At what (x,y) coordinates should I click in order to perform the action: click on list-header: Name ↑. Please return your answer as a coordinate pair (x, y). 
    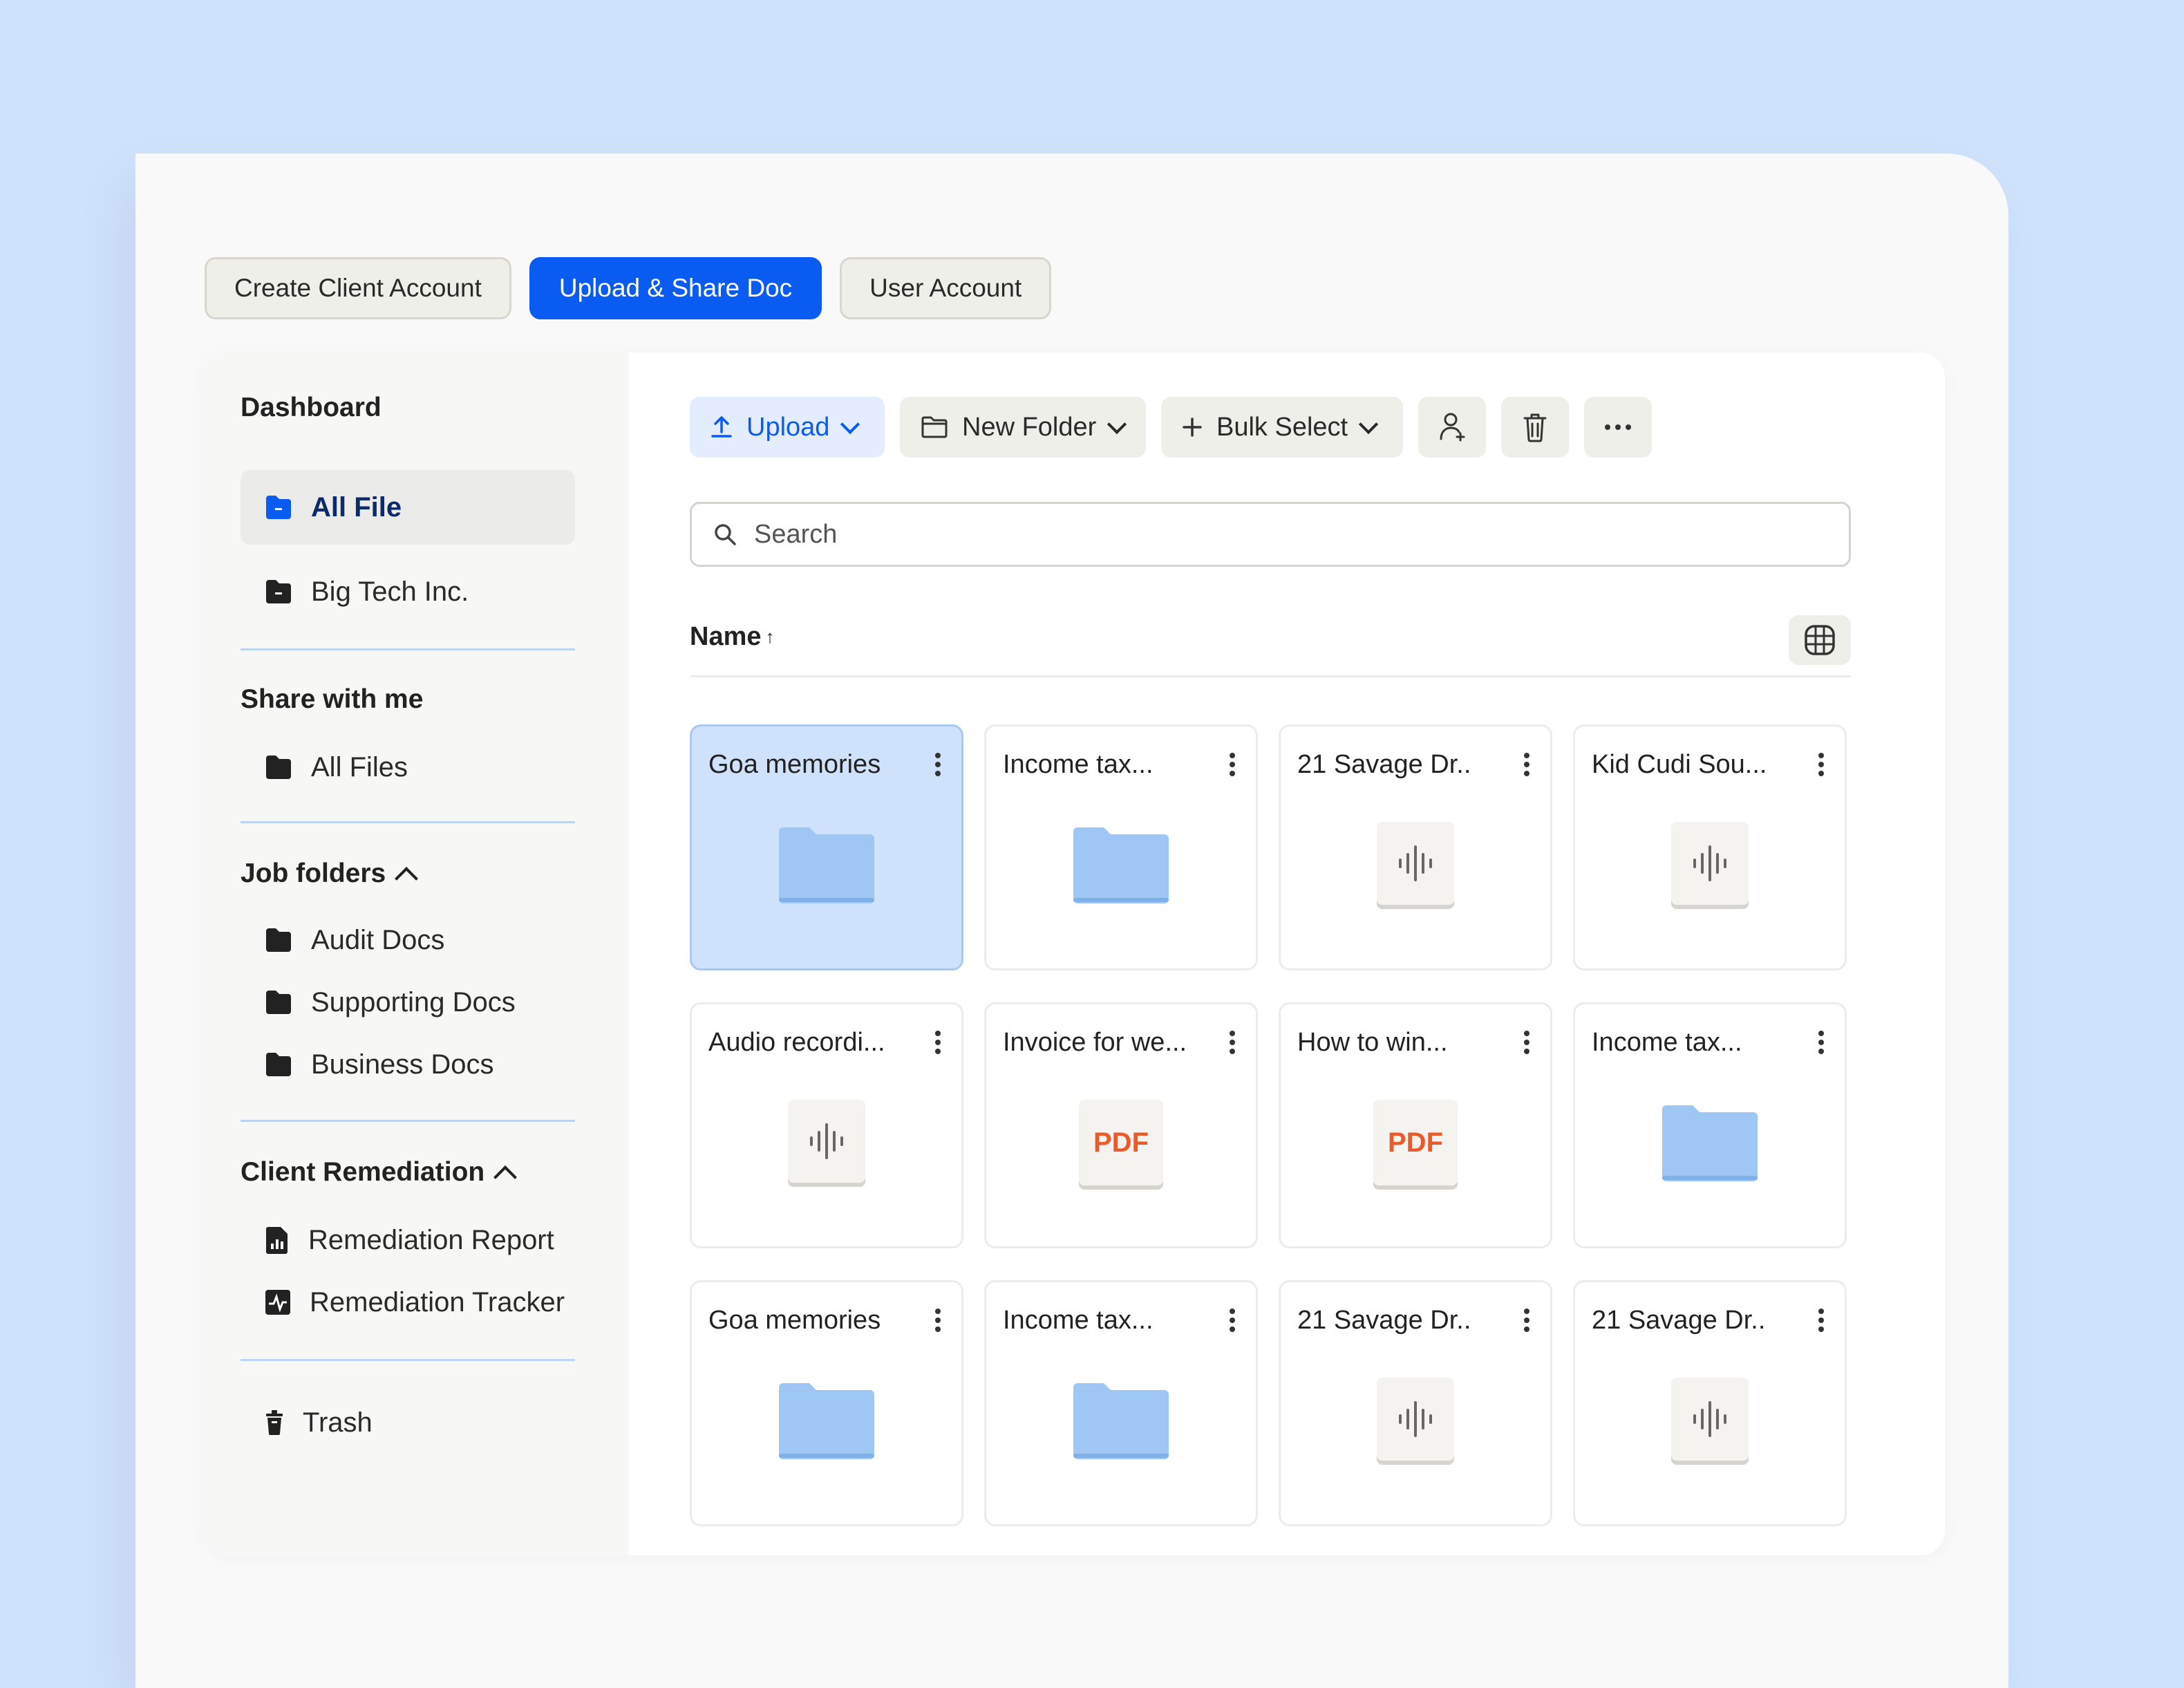
    Looking at the image, I should click on (1270, 642).